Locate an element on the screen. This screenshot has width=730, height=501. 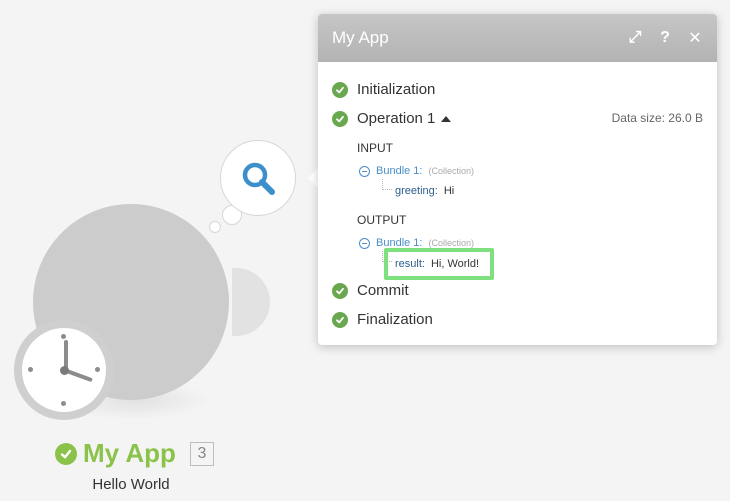
bundle-name: Bundle 1: is located at coordinates (399, 171).